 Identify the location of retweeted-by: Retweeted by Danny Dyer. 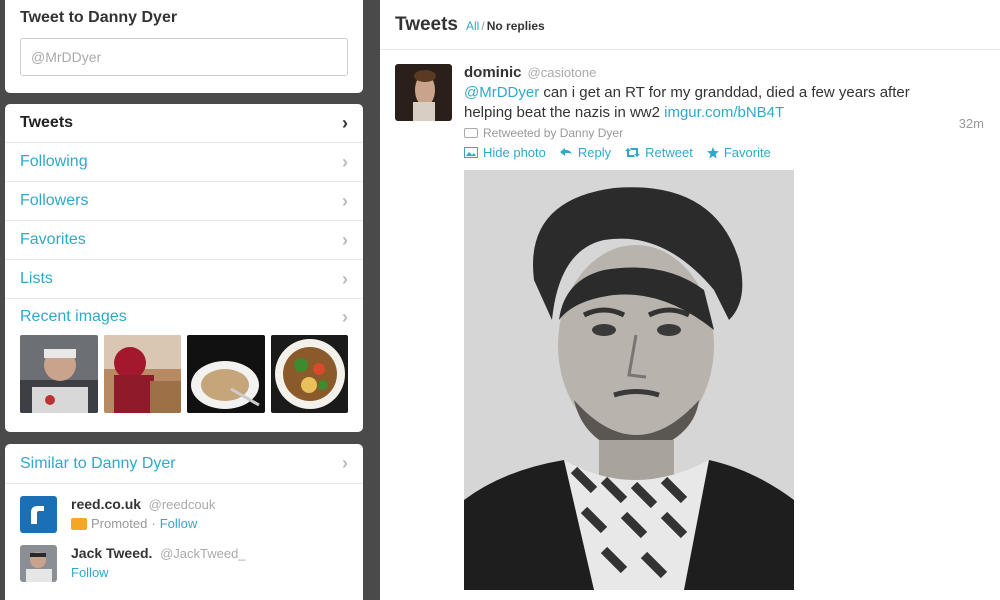
(724, 133).